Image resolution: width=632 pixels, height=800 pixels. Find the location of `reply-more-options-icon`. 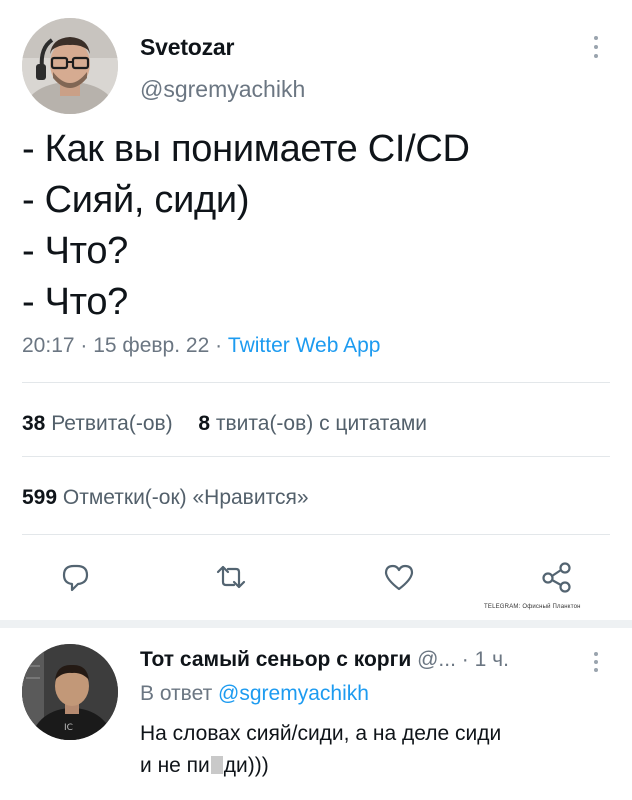

reply-more-options-icon is located at coordinates (596, 665).